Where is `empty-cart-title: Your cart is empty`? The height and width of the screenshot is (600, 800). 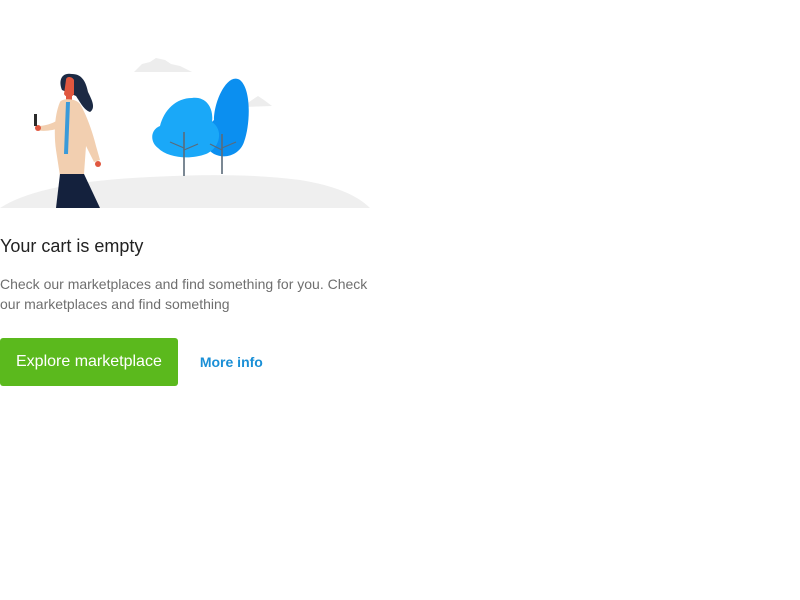 empty-cart-title: Your cart is empty is located at coordinates (72, 246).